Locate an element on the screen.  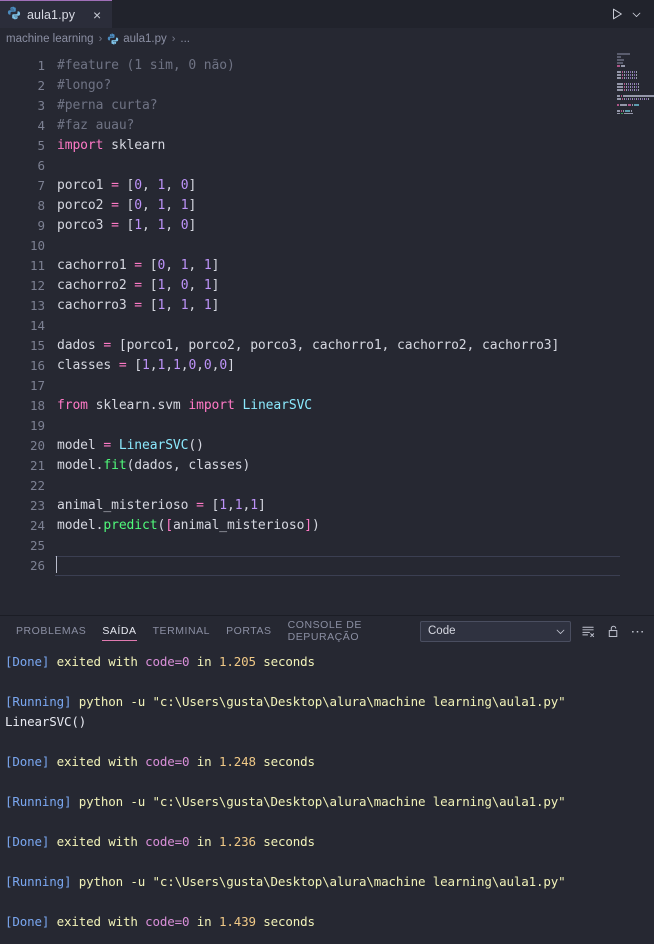
line-number: 12 is located at coordinates (37, 285).